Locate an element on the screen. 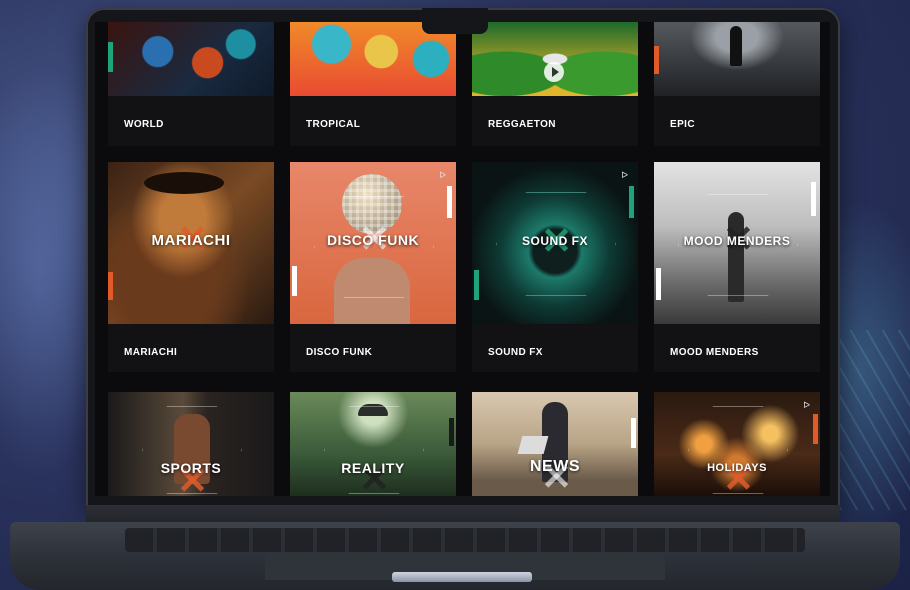 This screenshot has height=590, width=910. category-tile-reality: REALITY is located at coordinates (373, 444).